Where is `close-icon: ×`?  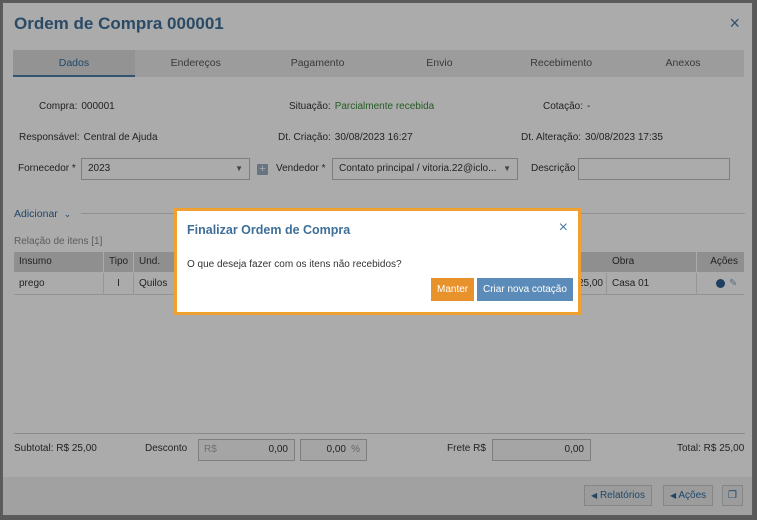 close-icon: × is located at coordinates (563, 228).